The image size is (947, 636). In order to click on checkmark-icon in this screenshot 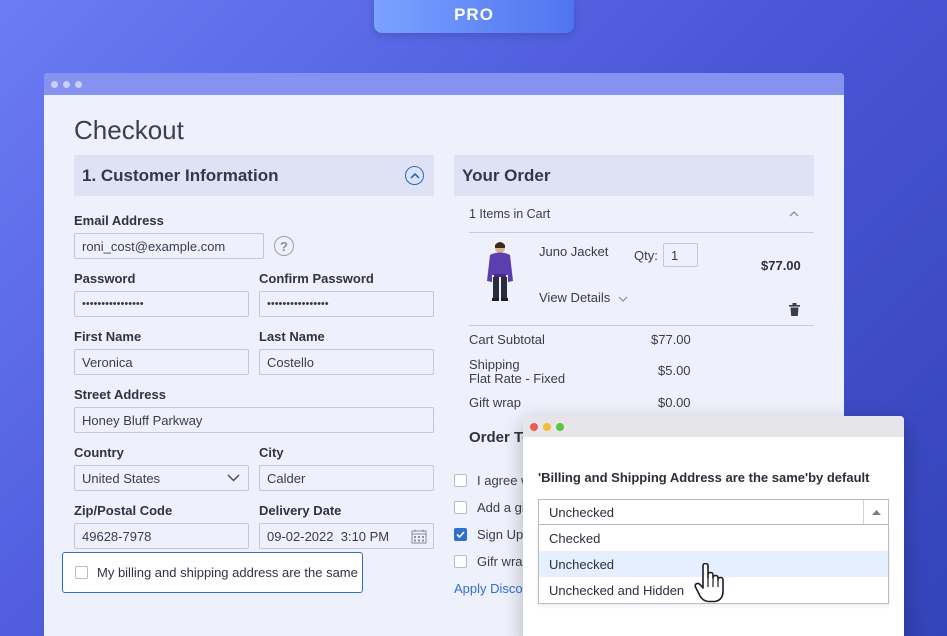, I will do `click(460, 534)`.